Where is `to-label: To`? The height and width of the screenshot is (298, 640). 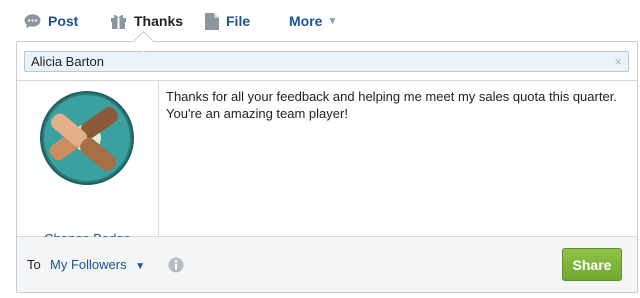
to-label: To is located at coordinates (34, 264).